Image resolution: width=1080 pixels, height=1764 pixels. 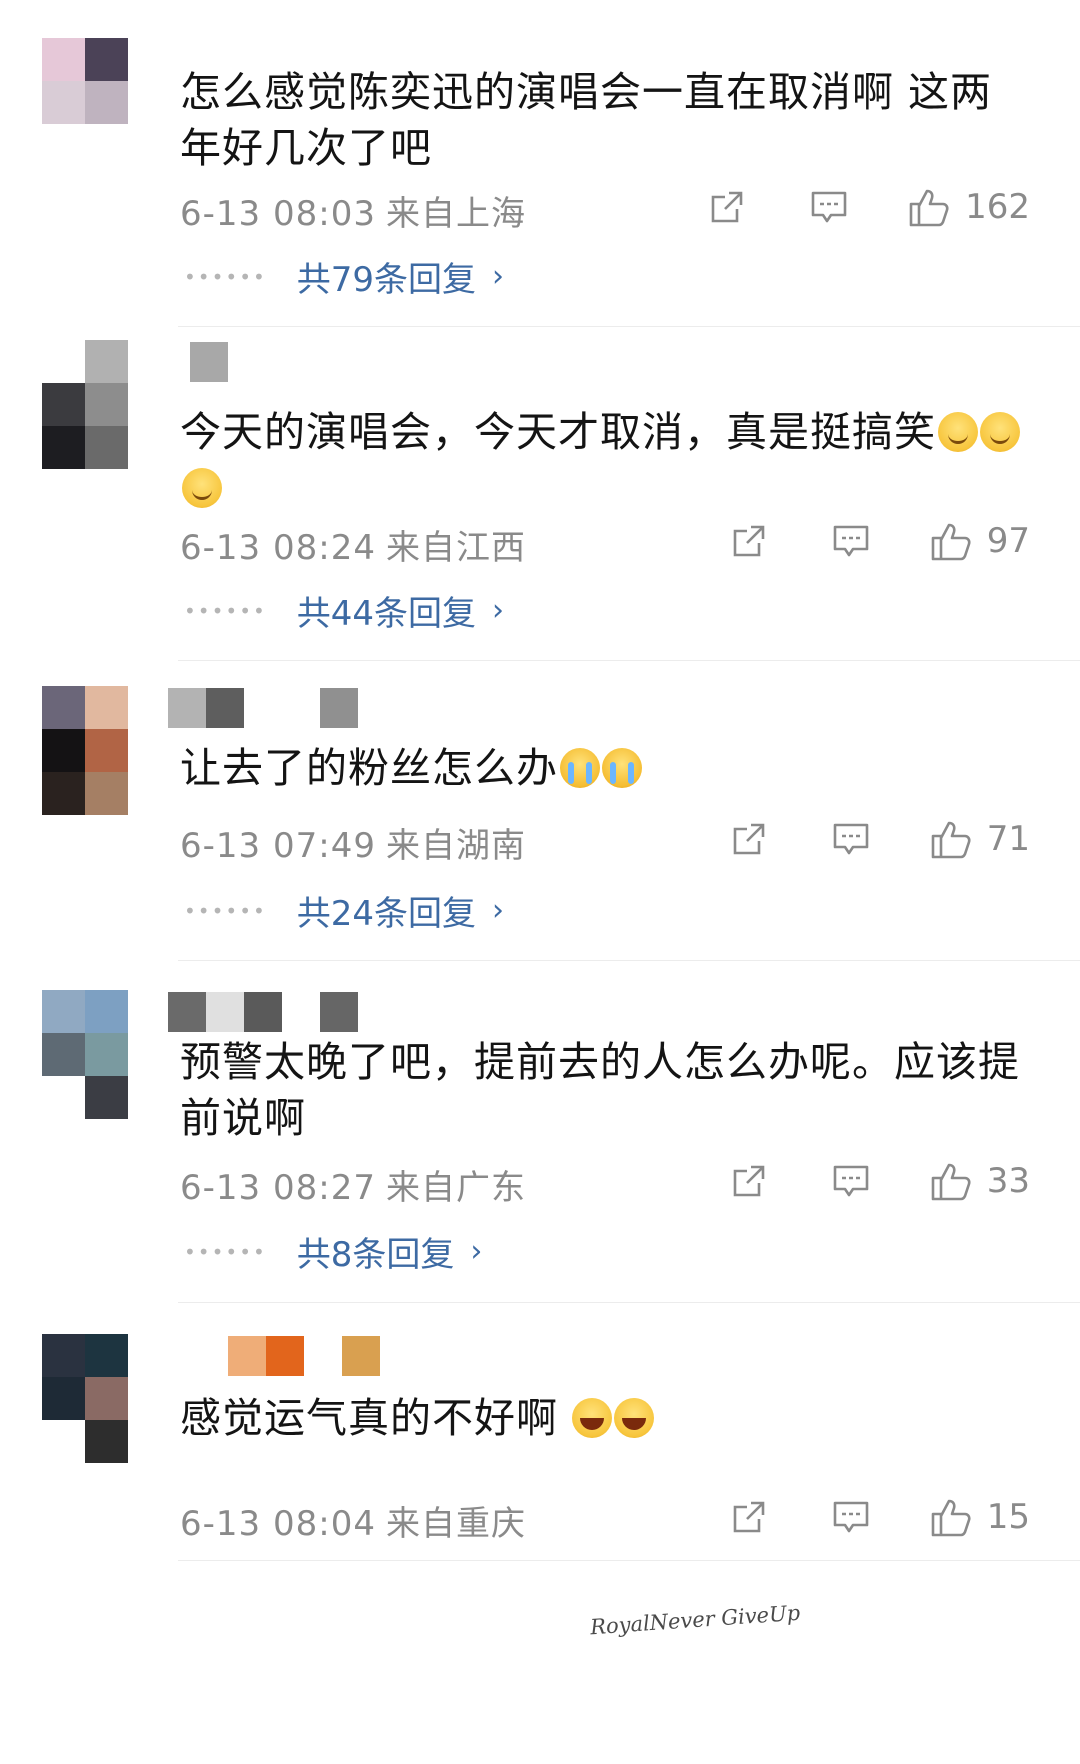 I want to click on comment-location: 来自上海, so click(x=455, y=214).